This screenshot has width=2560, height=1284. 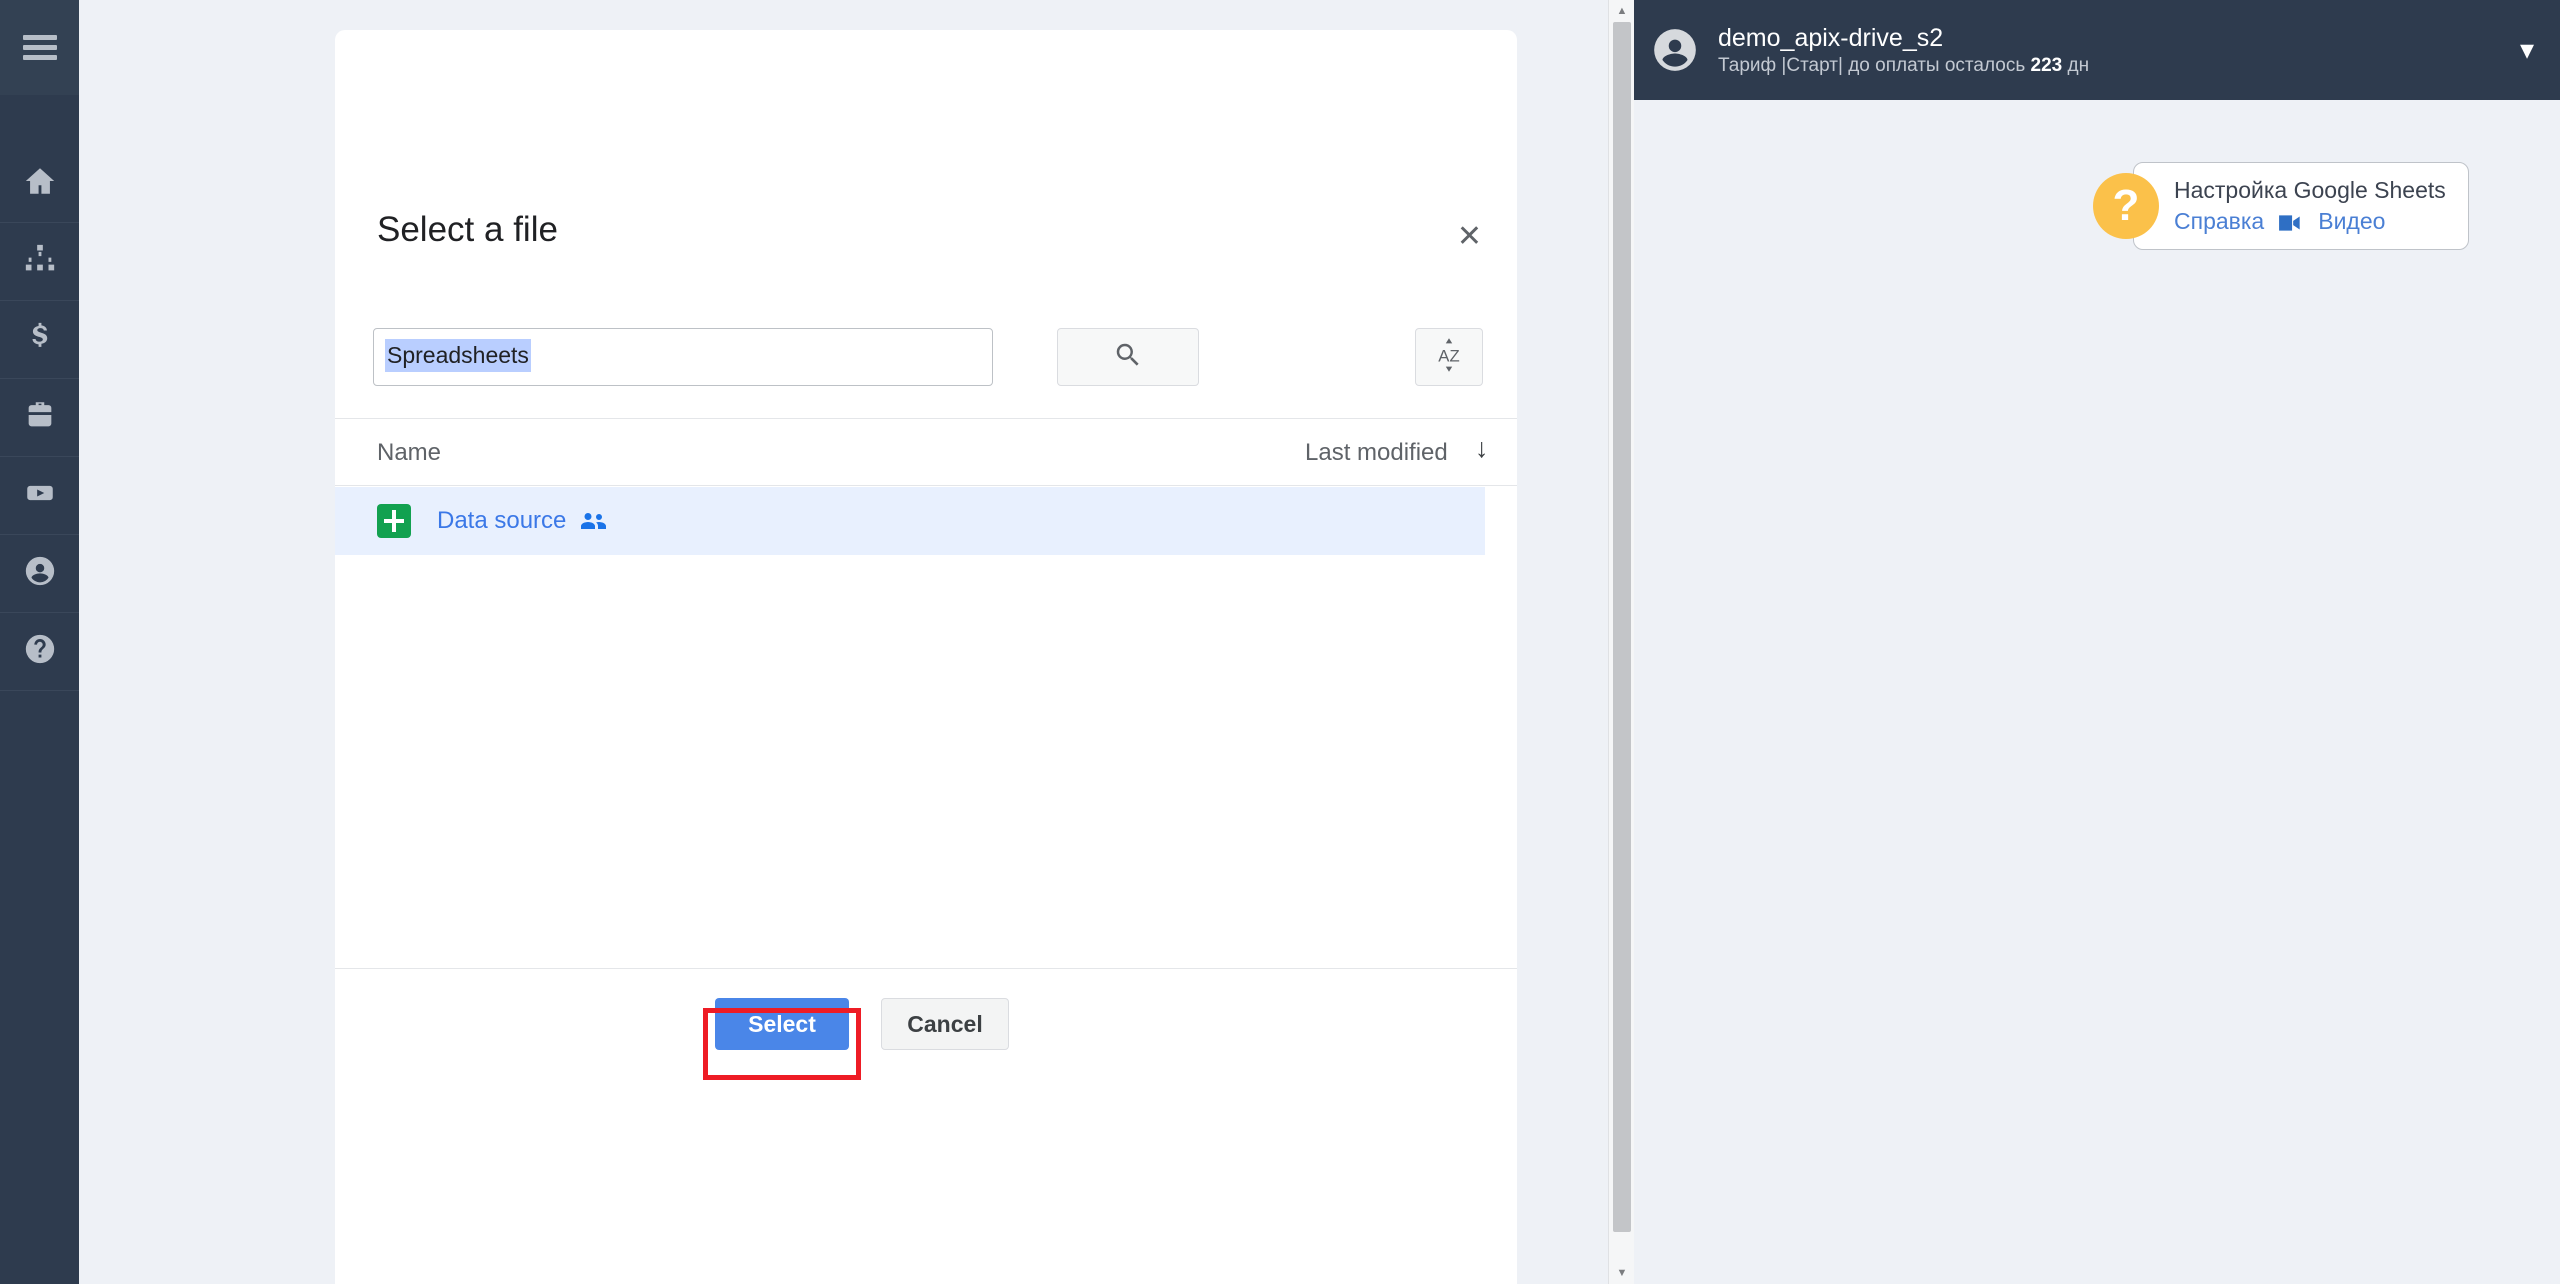 I want to click on help-tooltip-box: Настройка Google Sheets Справка Видео, so click(x=2301, y=206).